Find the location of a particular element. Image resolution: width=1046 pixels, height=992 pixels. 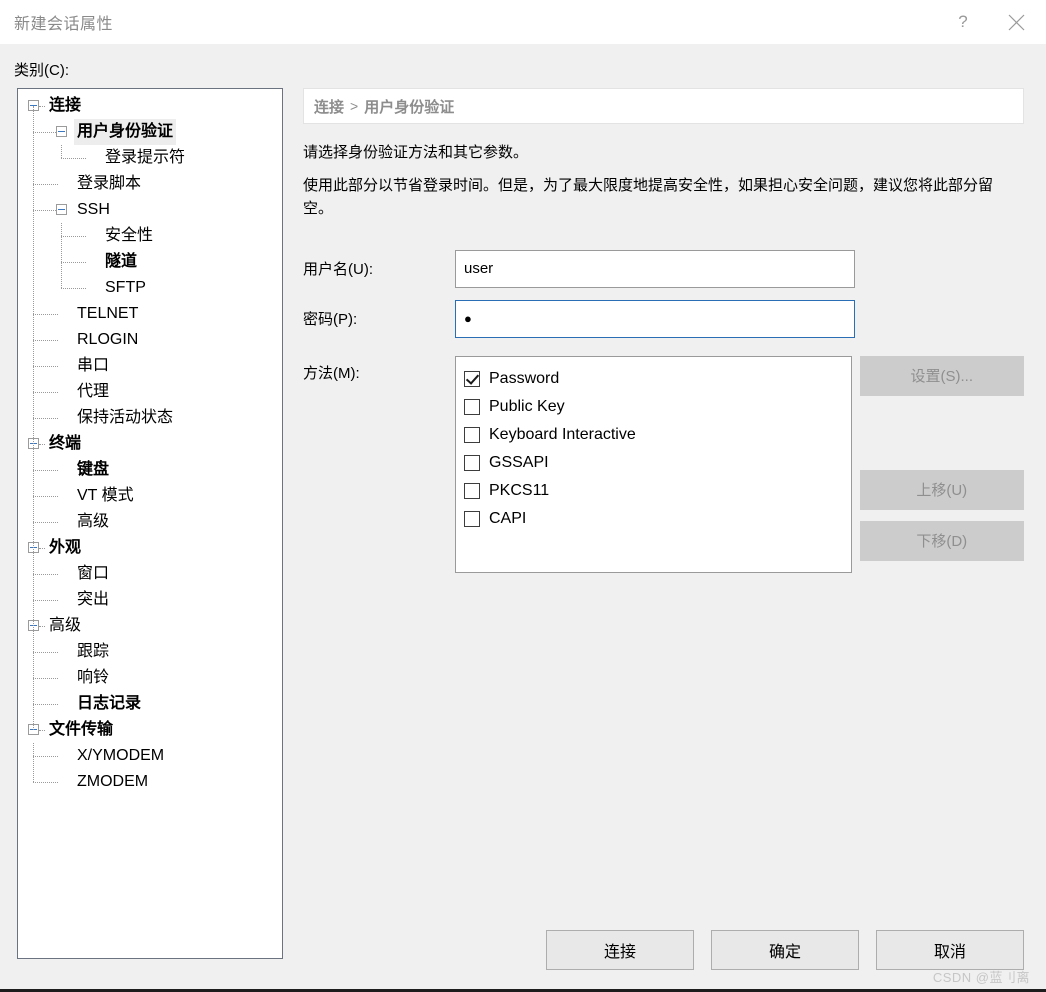

username-row: 用户名(U): is located at coordinates (663, 268).